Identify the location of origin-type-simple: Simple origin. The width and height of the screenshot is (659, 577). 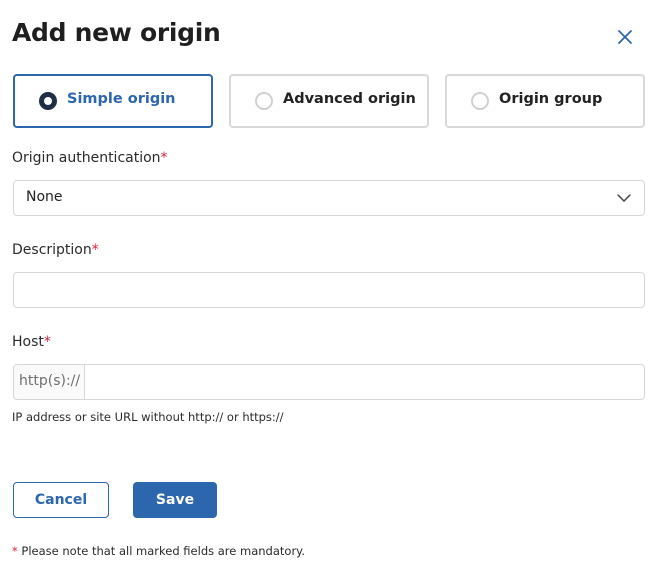
(113, 101).